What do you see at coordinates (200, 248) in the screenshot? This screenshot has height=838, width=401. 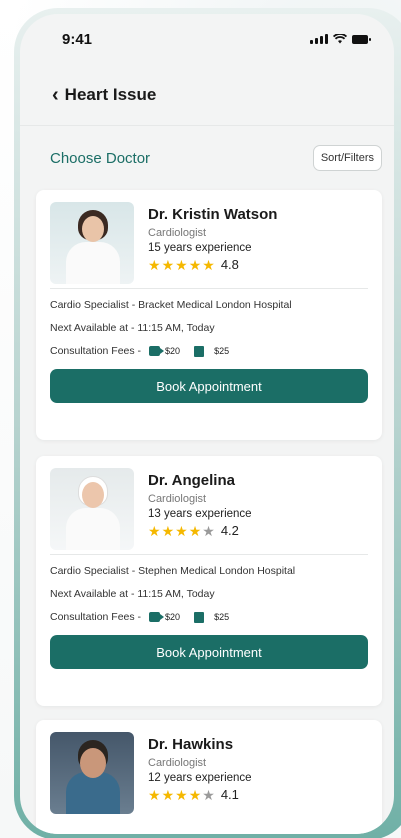 I see `doctor-experience: 15 years experience` at bounding box center [200, 248].